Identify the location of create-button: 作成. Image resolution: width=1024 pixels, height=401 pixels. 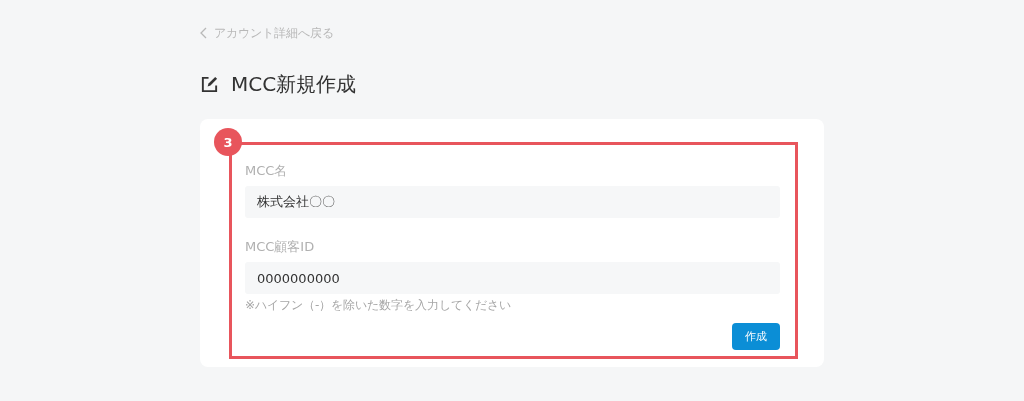
(756, 336).